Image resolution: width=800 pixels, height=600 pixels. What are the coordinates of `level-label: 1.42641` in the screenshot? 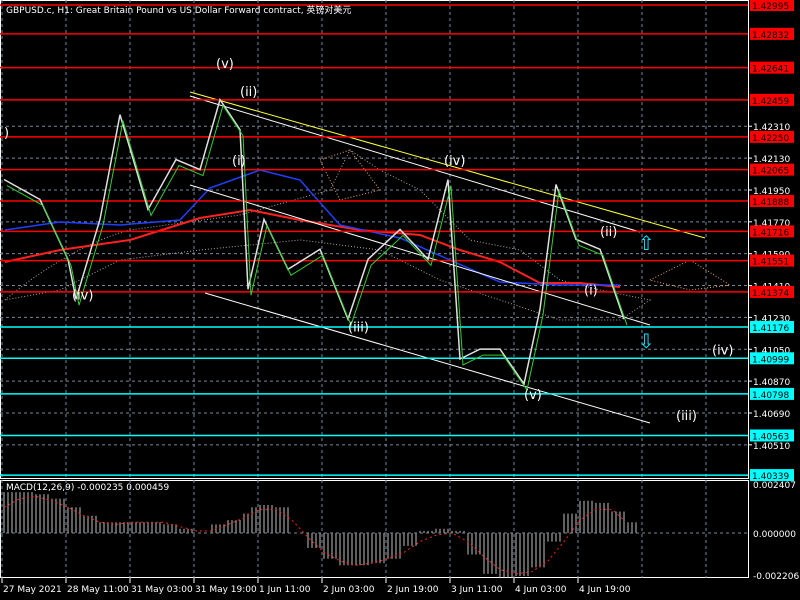 It's located at (770, 70).